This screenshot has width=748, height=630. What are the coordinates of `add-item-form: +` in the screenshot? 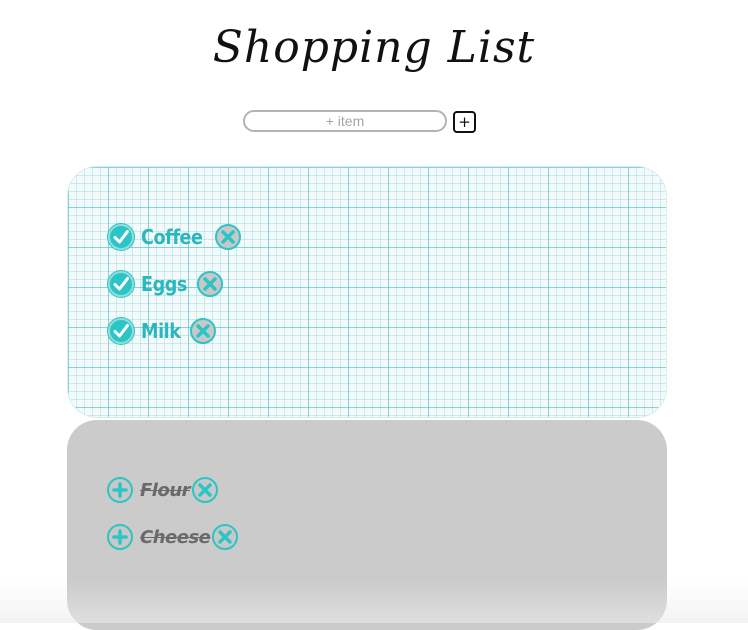 It's located at (374, 123).